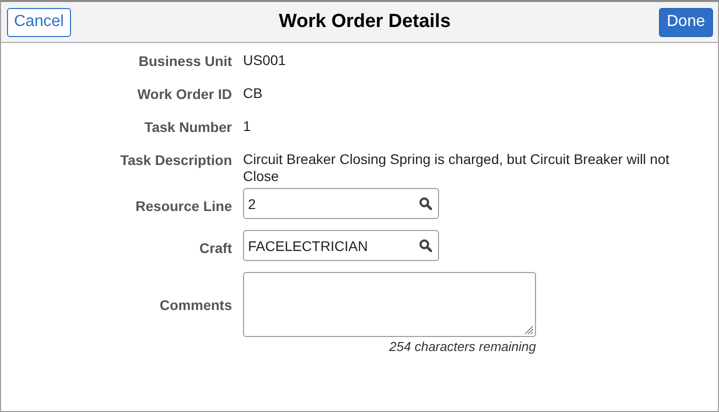 The height and width of the screenshot is (412, 719). What do you see at coordinates (175, 160) in the screenshot?
I see `field-label: Task Description` at bounding box center [175, 160].